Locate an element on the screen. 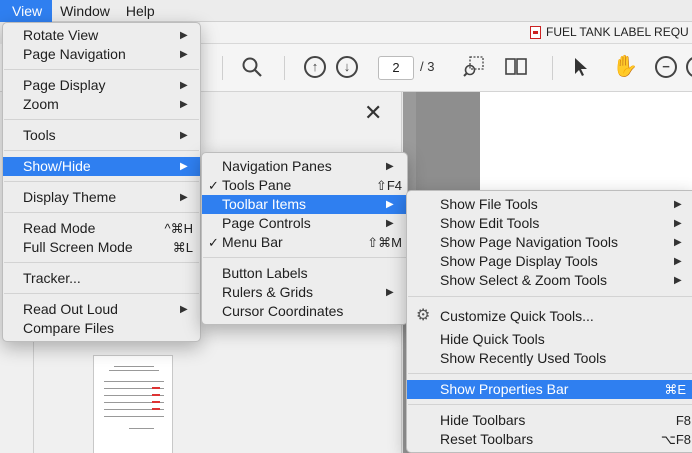  menu-item-compare-files: Compare Files is located at coordinates (101, 328).